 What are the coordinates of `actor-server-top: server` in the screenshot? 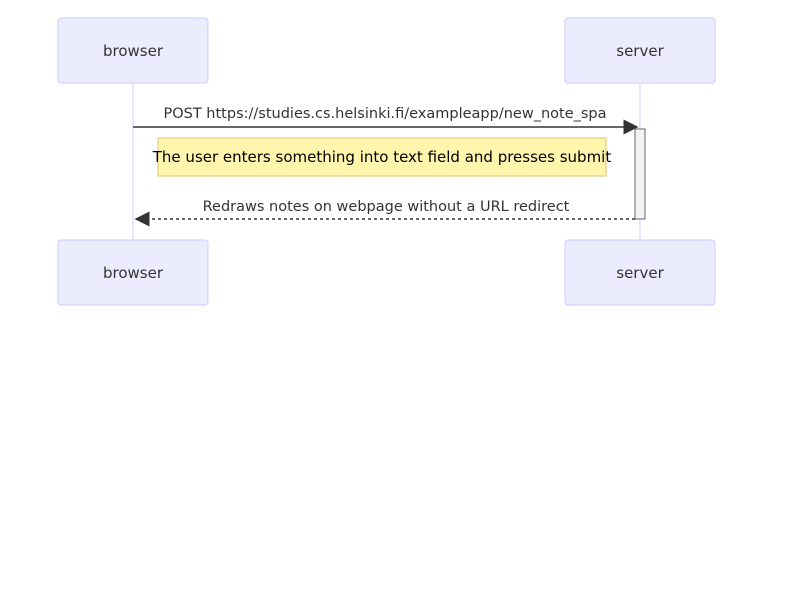 It's located at (640, 50).